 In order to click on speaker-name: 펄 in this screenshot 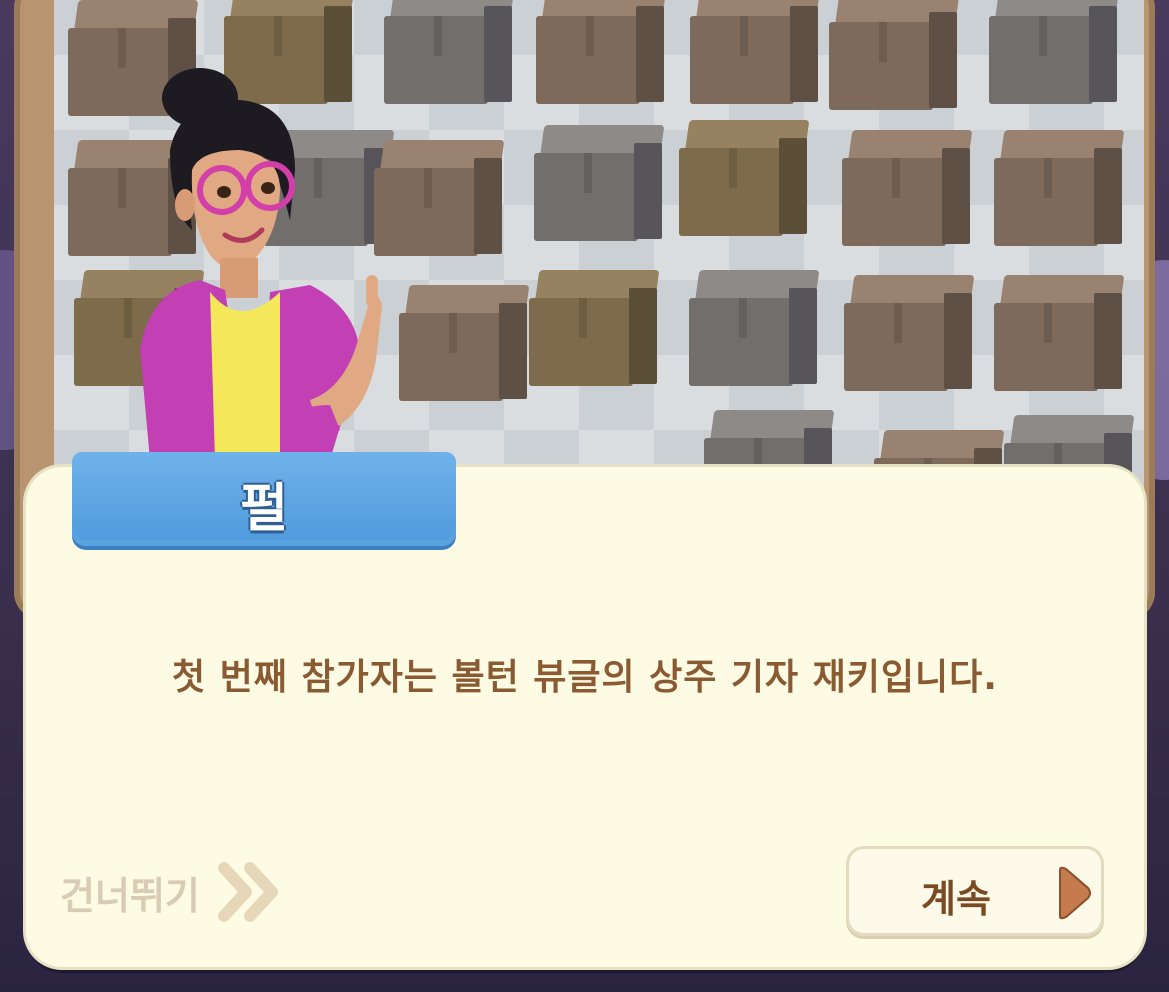, I will do `click(264, 509)`.